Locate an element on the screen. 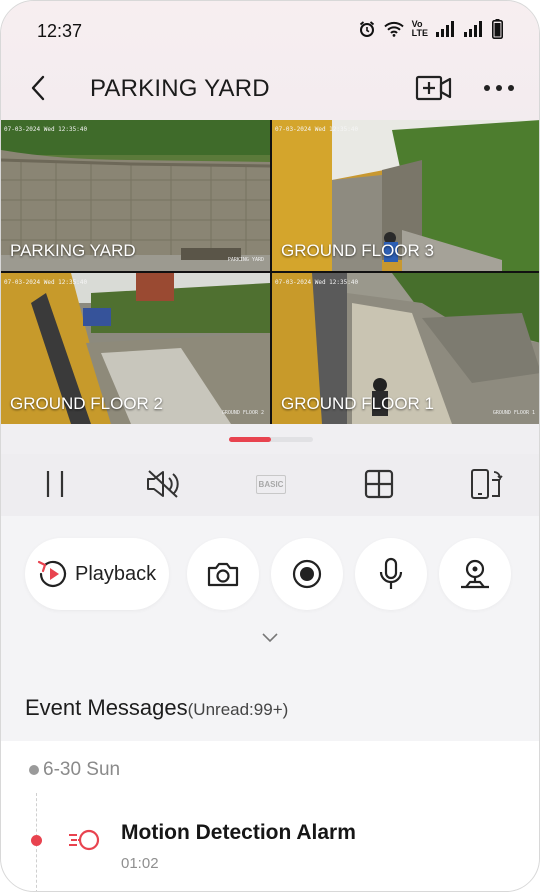 This screenshot has width=540, height=892. playback-icon is located at coordinates (52, 573).